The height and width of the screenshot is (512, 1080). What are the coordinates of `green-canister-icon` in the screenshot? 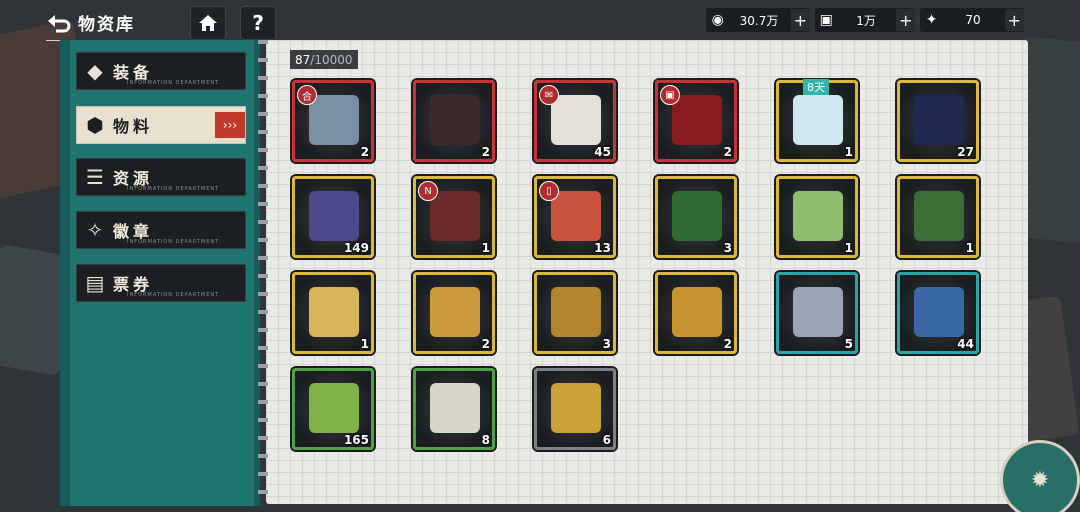 It's located at (334, 408).